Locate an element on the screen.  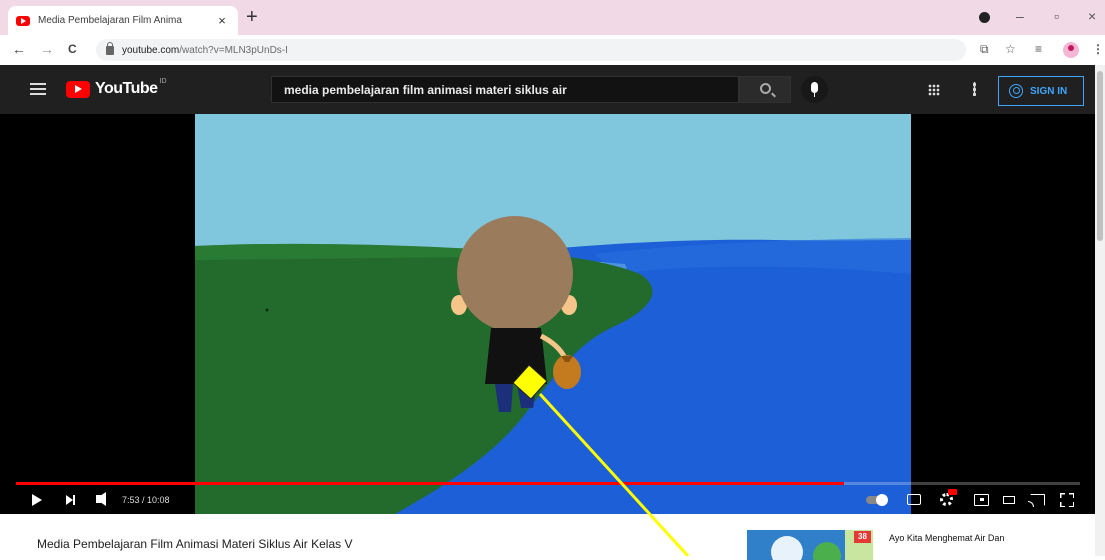
star-icon: ☆ is located at coordinates (1010, 49).